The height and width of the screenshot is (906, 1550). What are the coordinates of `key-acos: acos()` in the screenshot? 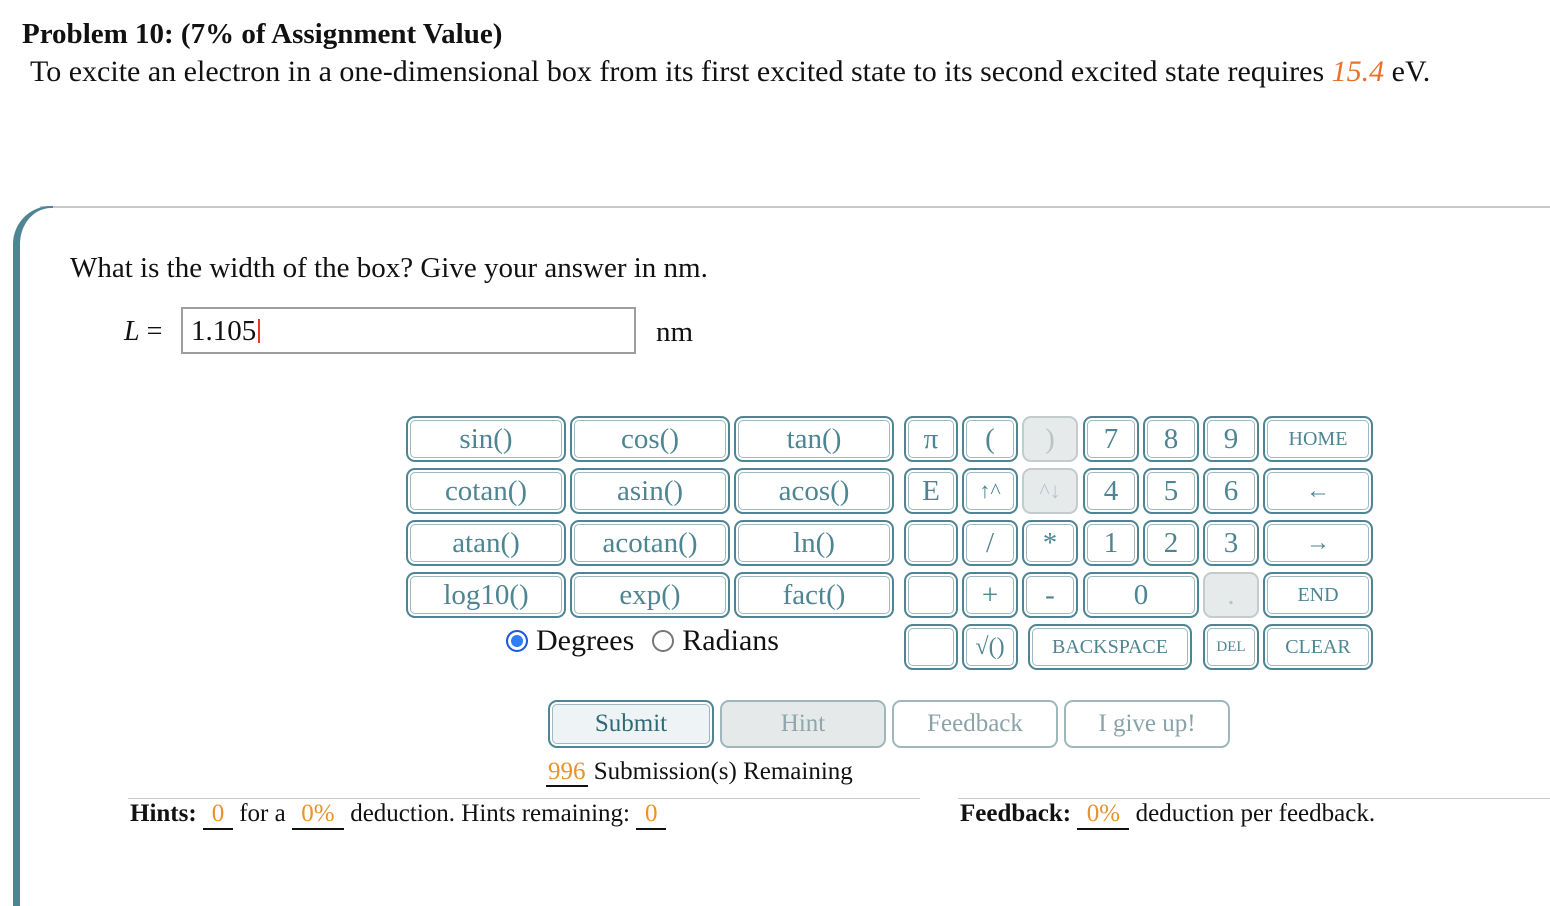 It's located at (814, 491).